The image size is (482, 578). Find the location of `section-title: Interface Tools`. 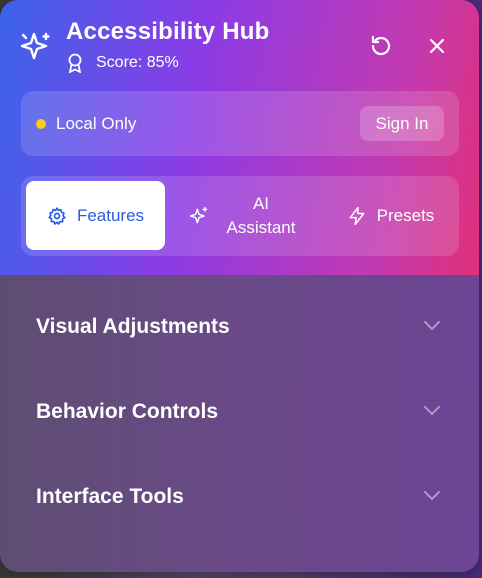

section-title: Interface Tools is located at coordinates (110, 496).